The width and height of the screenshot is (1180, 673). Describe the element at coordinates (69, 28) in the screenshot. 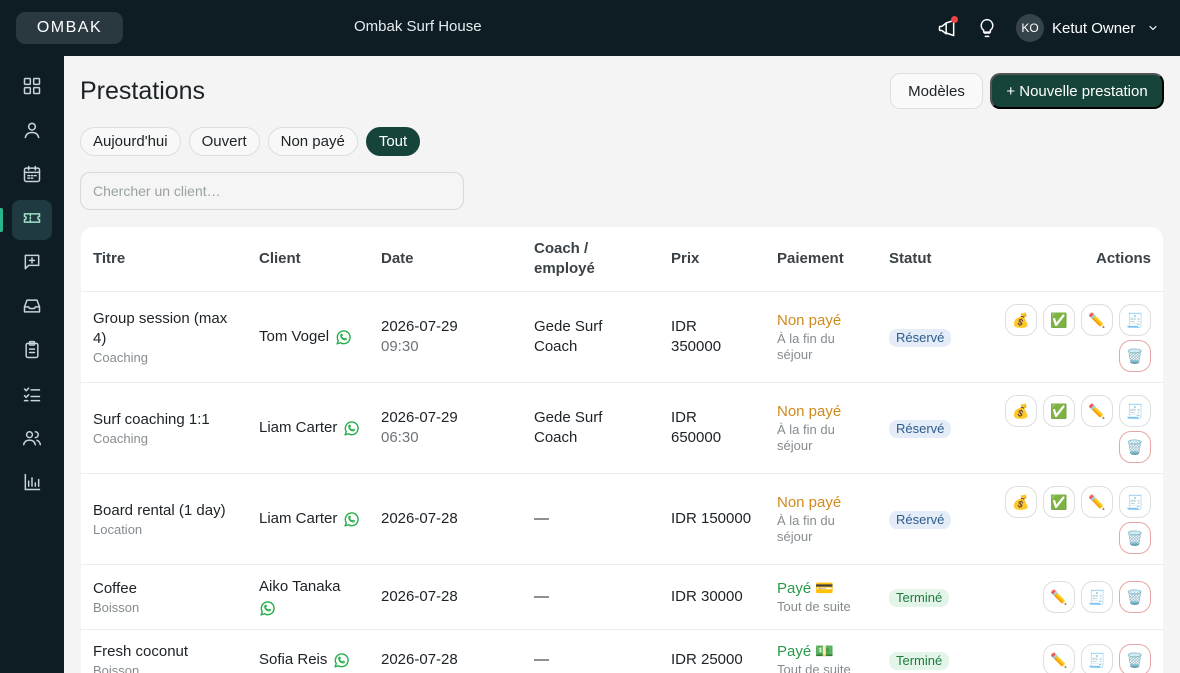

I see `brand-logo: OMBAK` at that location.